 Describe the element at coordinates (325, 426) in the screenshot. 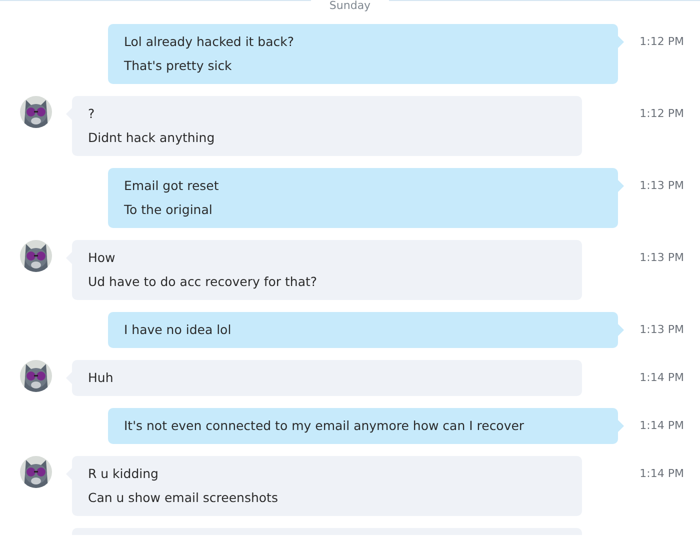

I see `message-text: It's not even connected to my email anymore how can I recover` at that location.